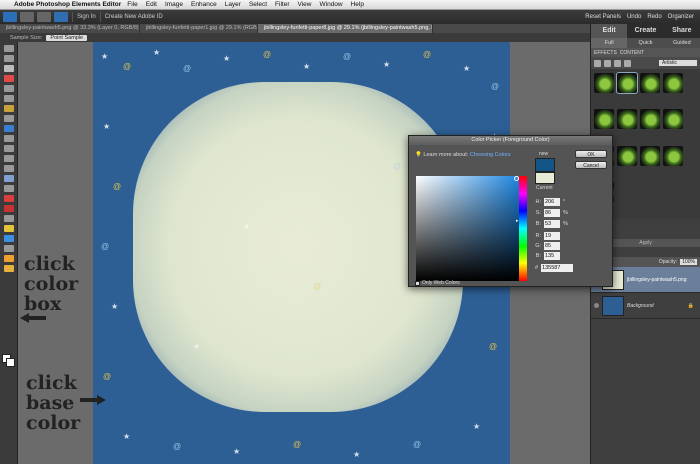  What do you see at coordinates (357, 4) in the screenshot?
I see `menu-help: Help` at bounding box center [357, 4].